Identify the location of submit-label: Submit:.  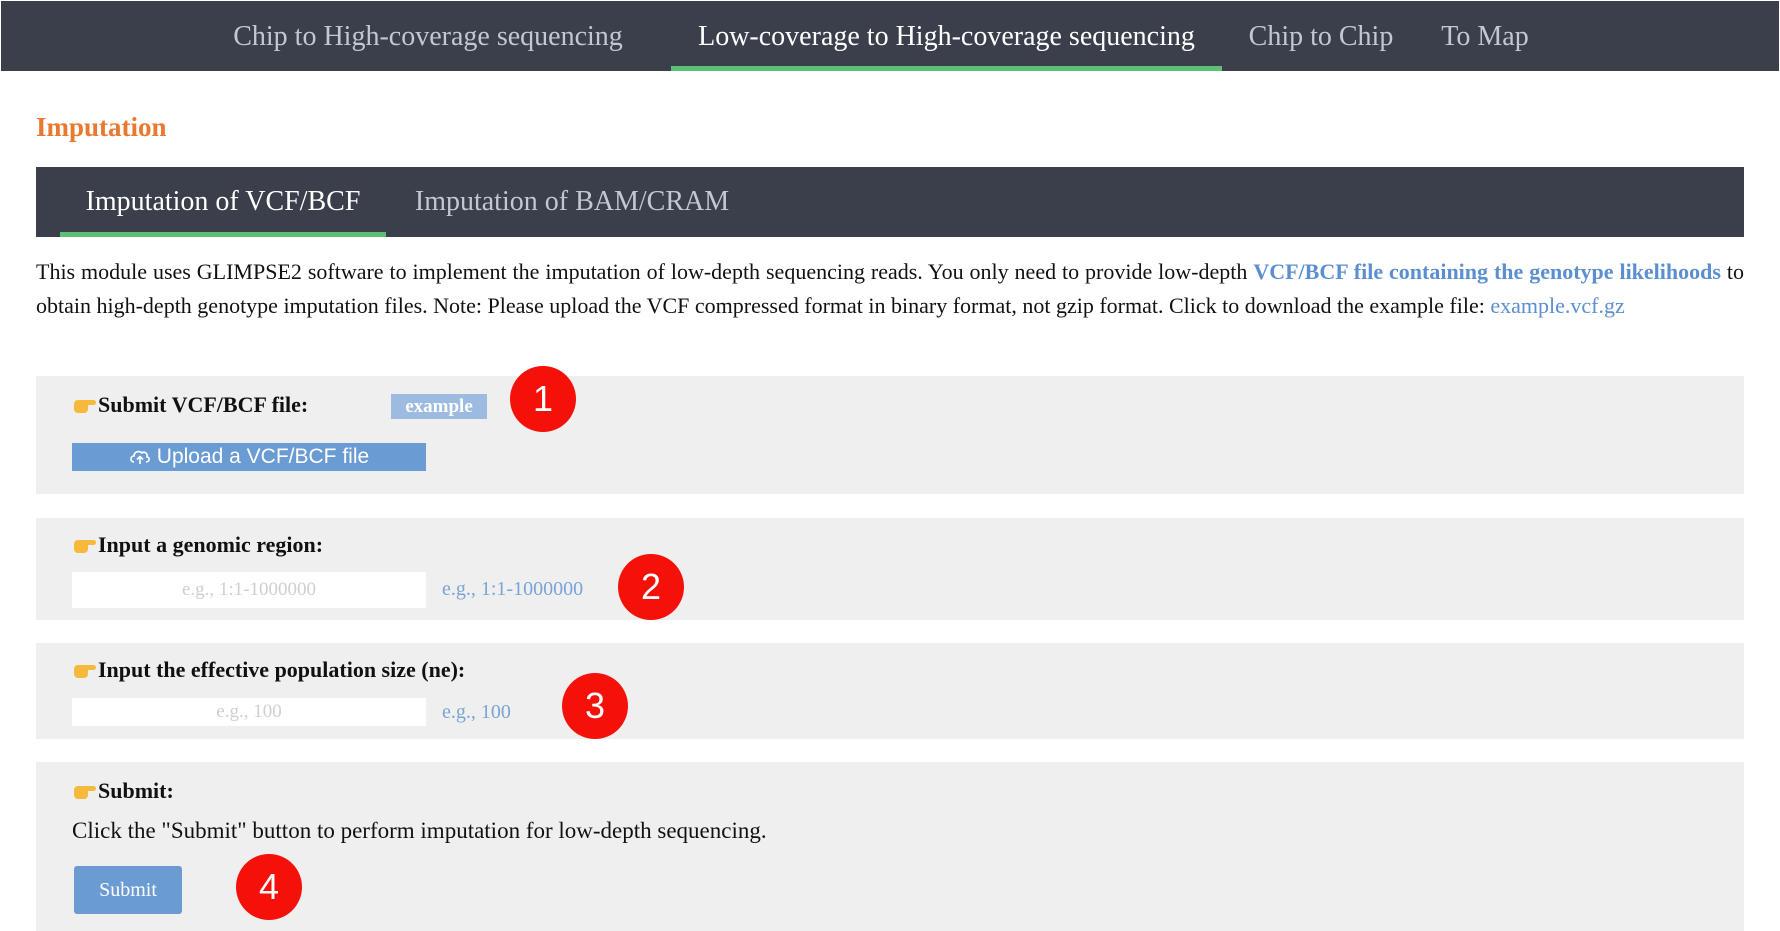
(123, 791).